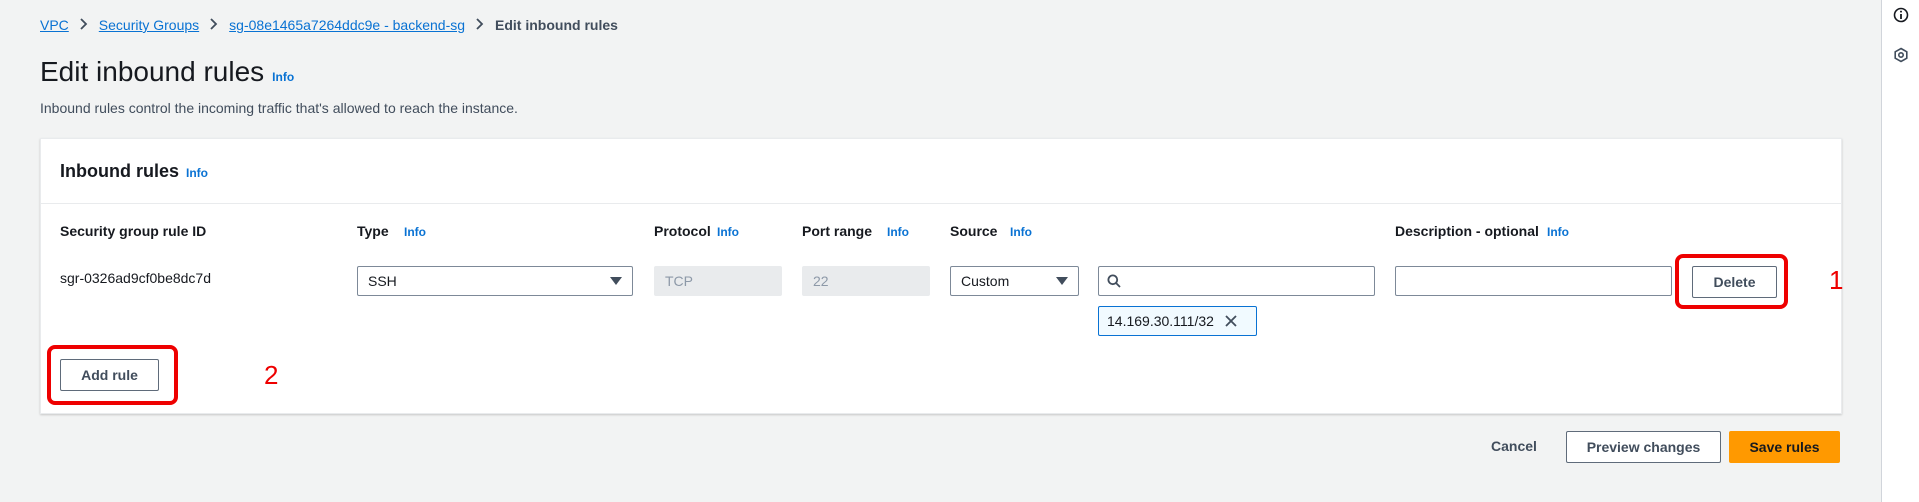  What do you see at coordinates (197, 173) in the screenshot?
I see `panel-info-link: Info` at bounding box center [197, 173].